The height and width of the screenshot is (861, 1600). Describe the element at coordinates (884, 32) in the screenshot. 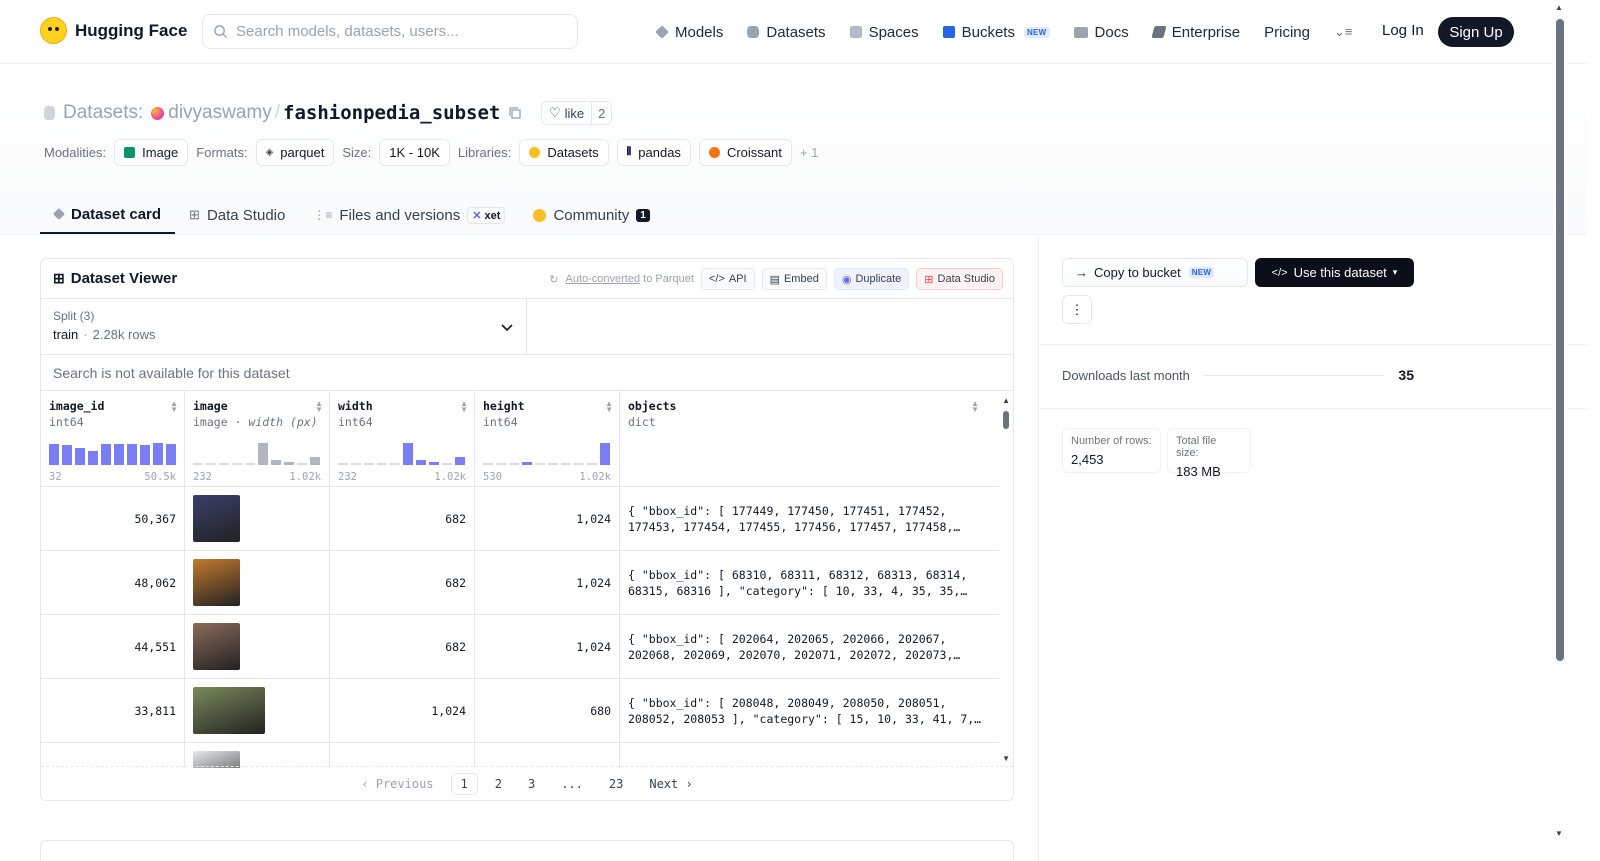

I see `nav-spaces-link: Spaces` at that location.